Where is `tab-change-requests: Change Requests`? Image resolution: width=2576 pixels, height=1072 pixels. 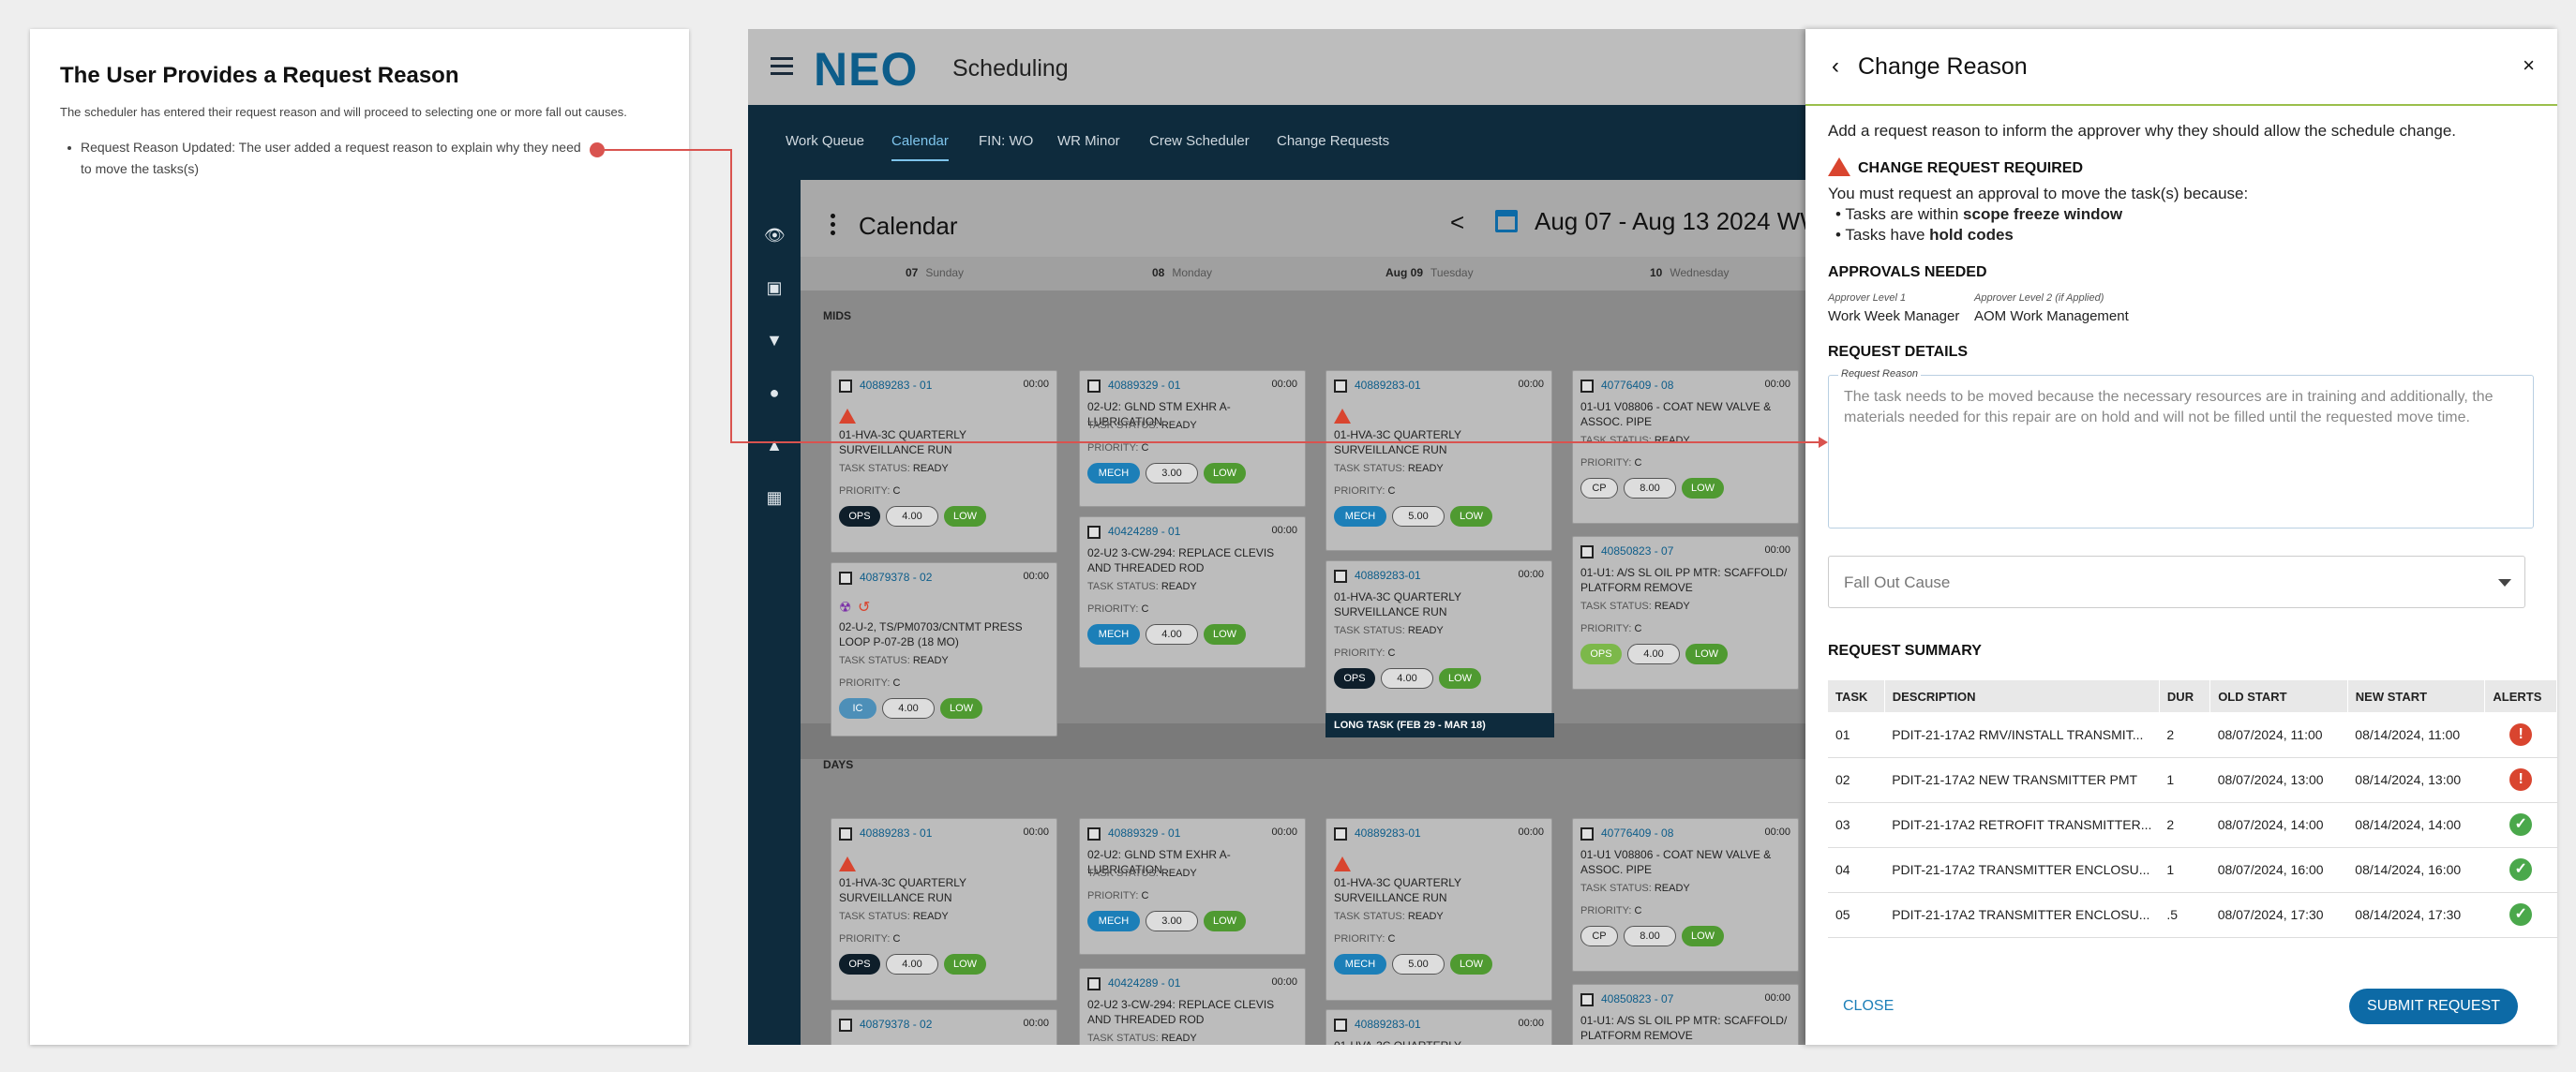 tab-change-requests: Change Requests is located at coordinates (1333, 141).